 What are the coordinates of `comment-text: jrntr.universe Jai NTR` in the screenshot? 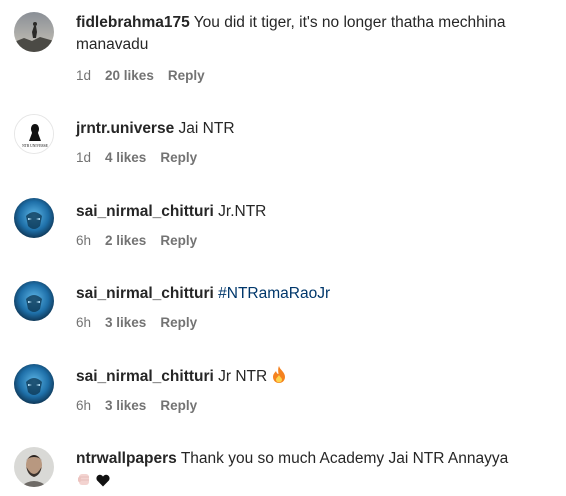 It's located at (318, 129).